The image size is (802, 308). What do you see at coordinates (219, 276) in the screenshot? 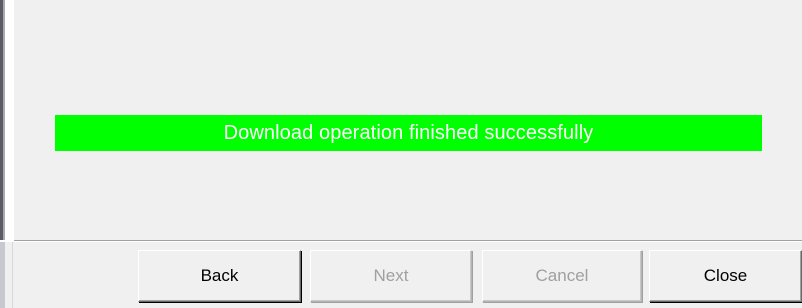
I see `back-button: Back` at bounding box center [219, 276].